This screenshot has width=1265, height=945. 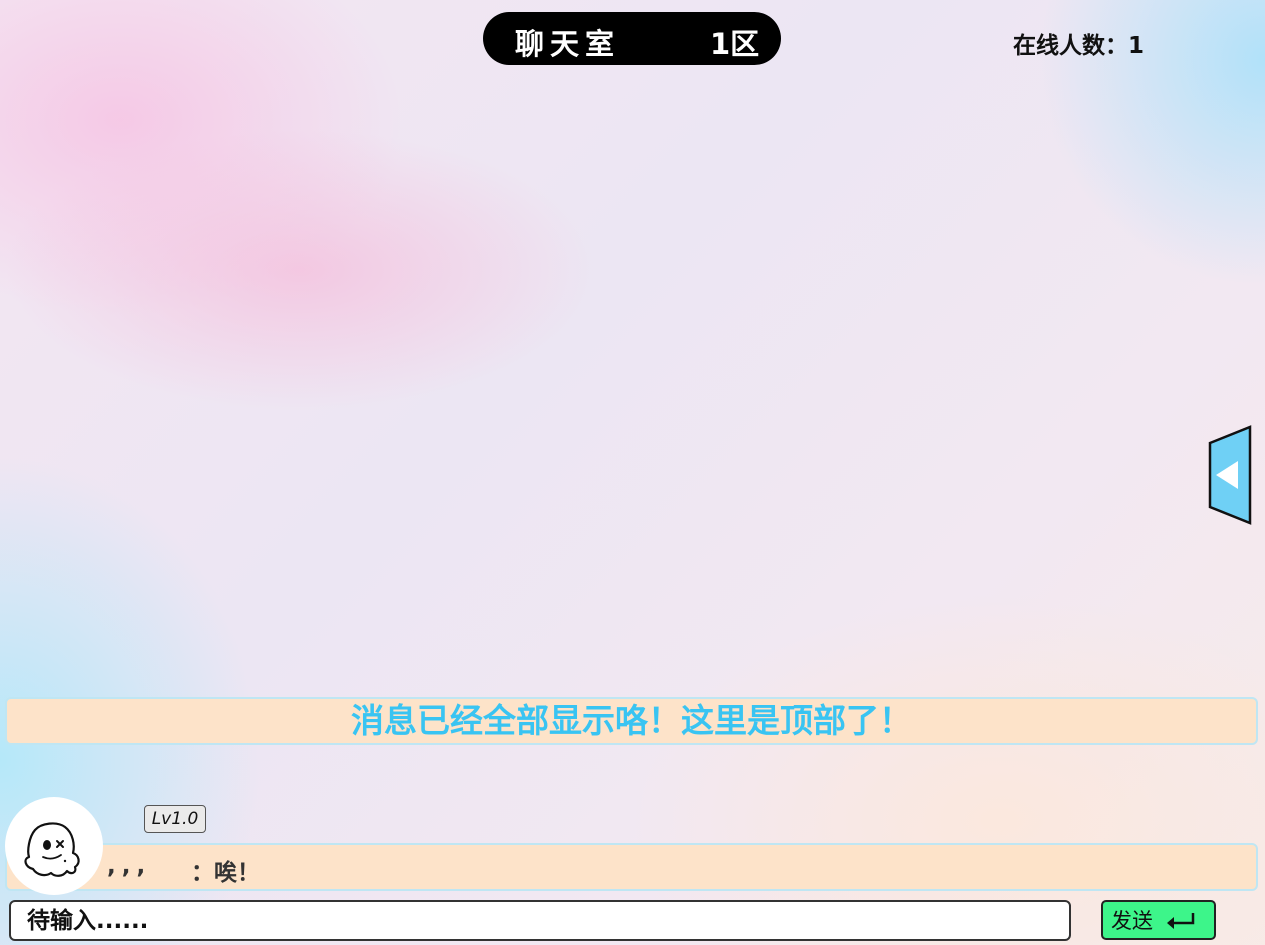 I want to click on message-input, so click(x=540, y=920).